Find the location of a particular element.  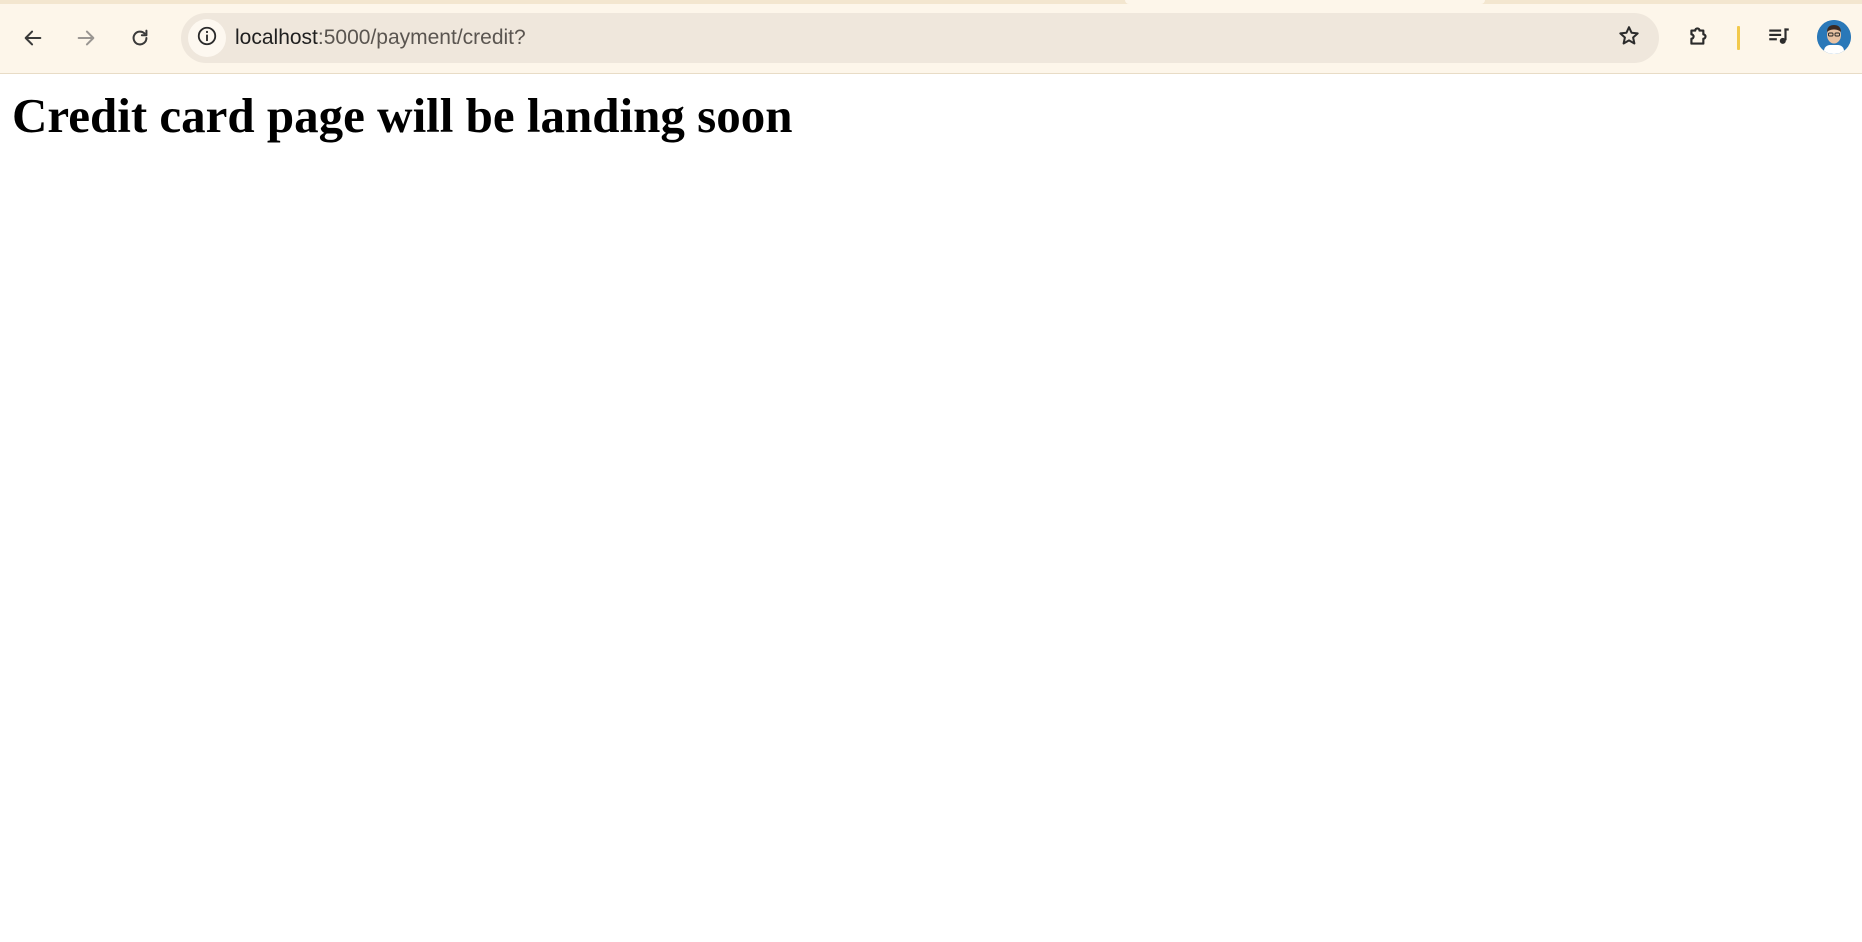

puzzle-icon is located at coordinates (1699, 38).